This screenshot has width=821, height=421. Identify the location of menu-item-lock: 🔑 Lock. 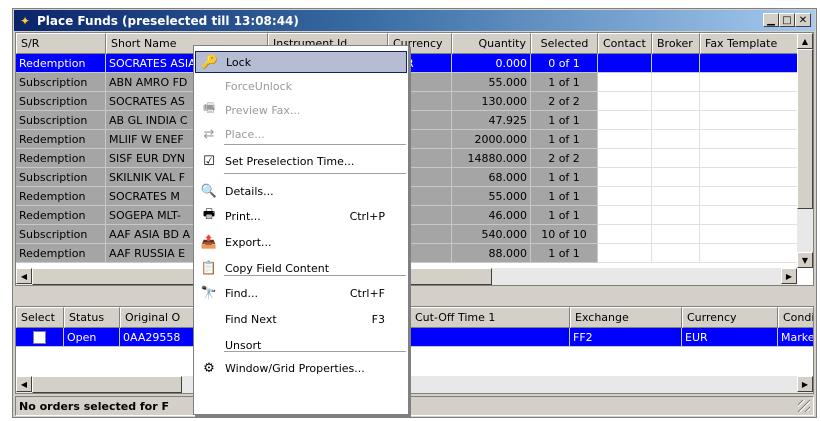
(301, 62).